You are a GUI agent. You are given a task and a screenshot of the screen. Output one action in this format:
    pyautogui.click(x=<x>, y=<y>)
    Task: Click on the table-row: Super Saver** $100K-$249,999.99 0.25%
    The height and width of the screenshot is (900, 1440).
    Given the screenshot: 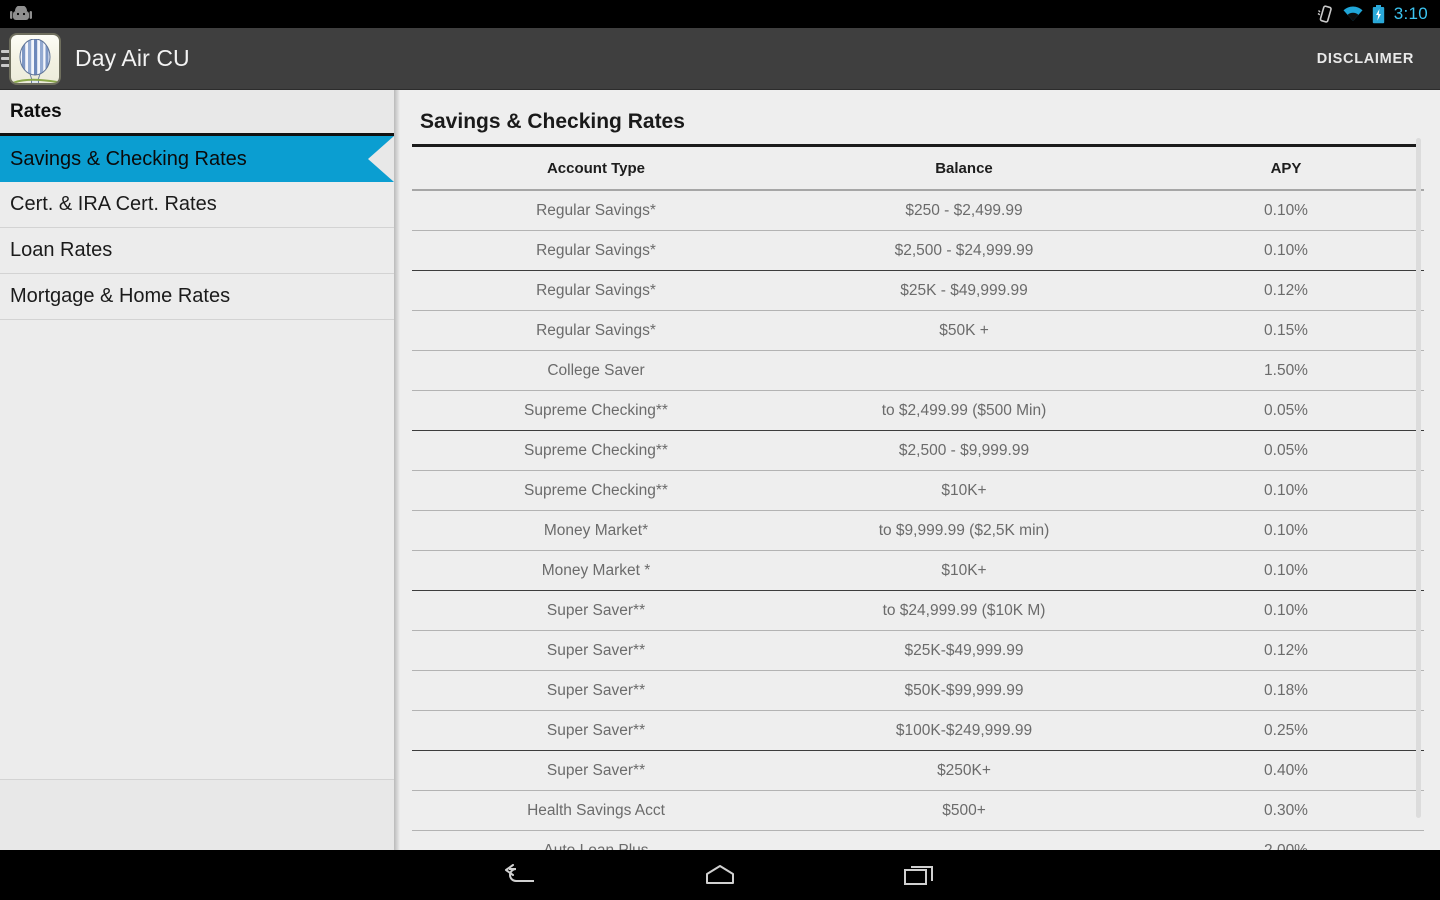 What is the action you would take?
    pyautogui.click(x=918, y=730)
    